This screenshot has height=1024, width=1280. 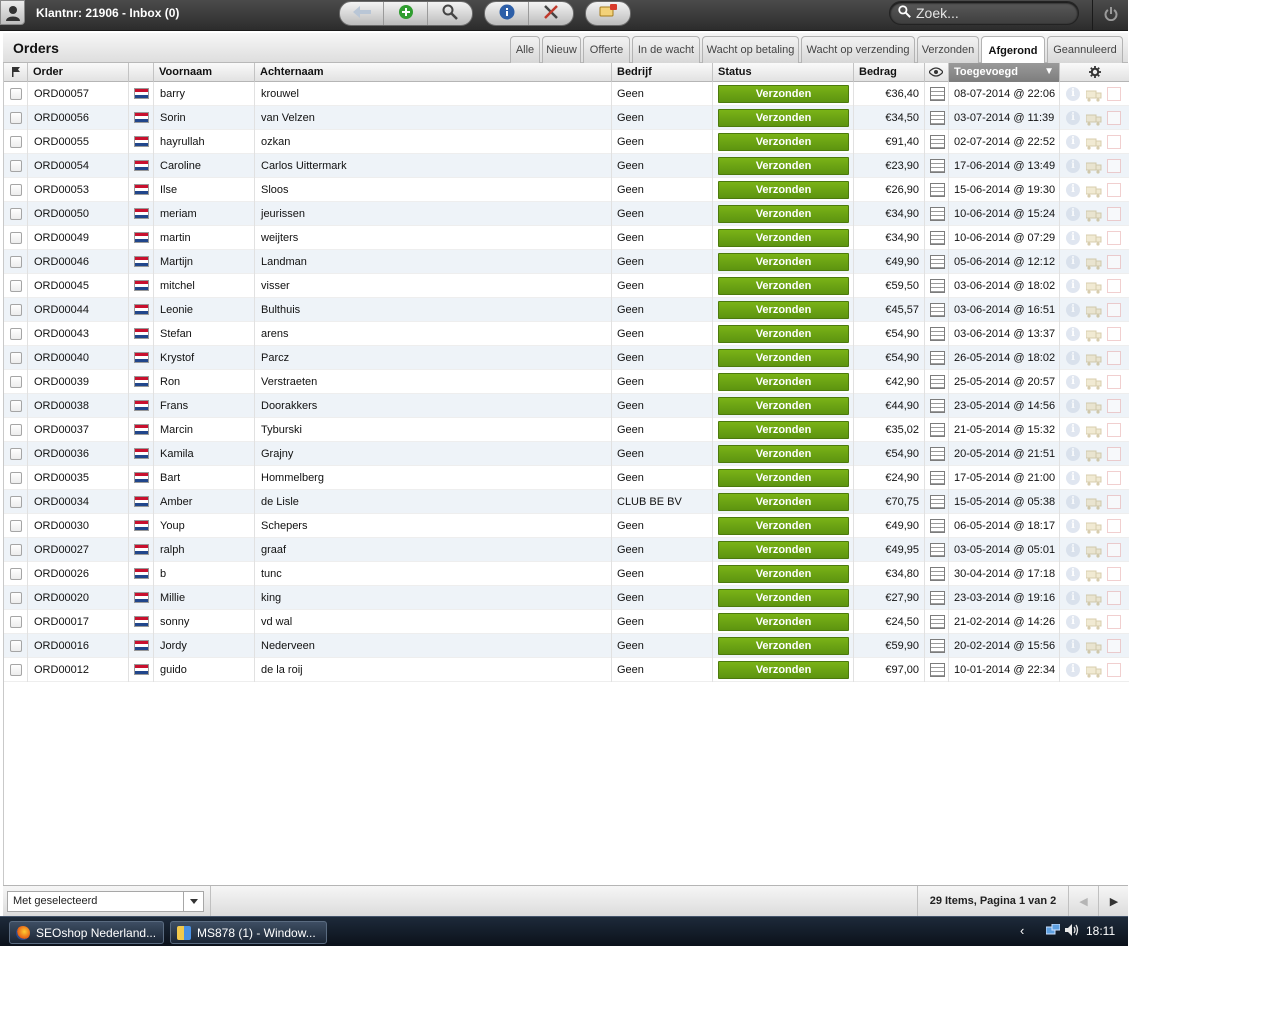 I want to click on header-country, so click(x=141, y=72).